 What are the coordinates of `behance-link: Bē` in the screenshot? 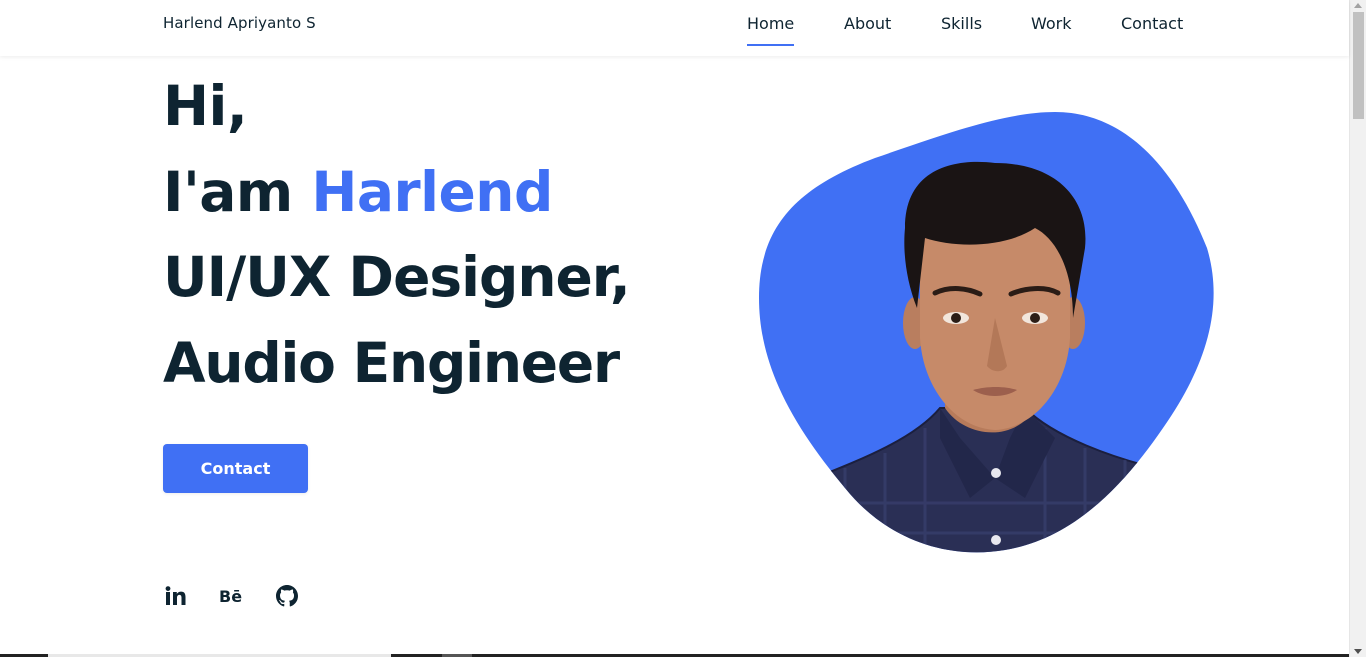 It's located at (230, 596).